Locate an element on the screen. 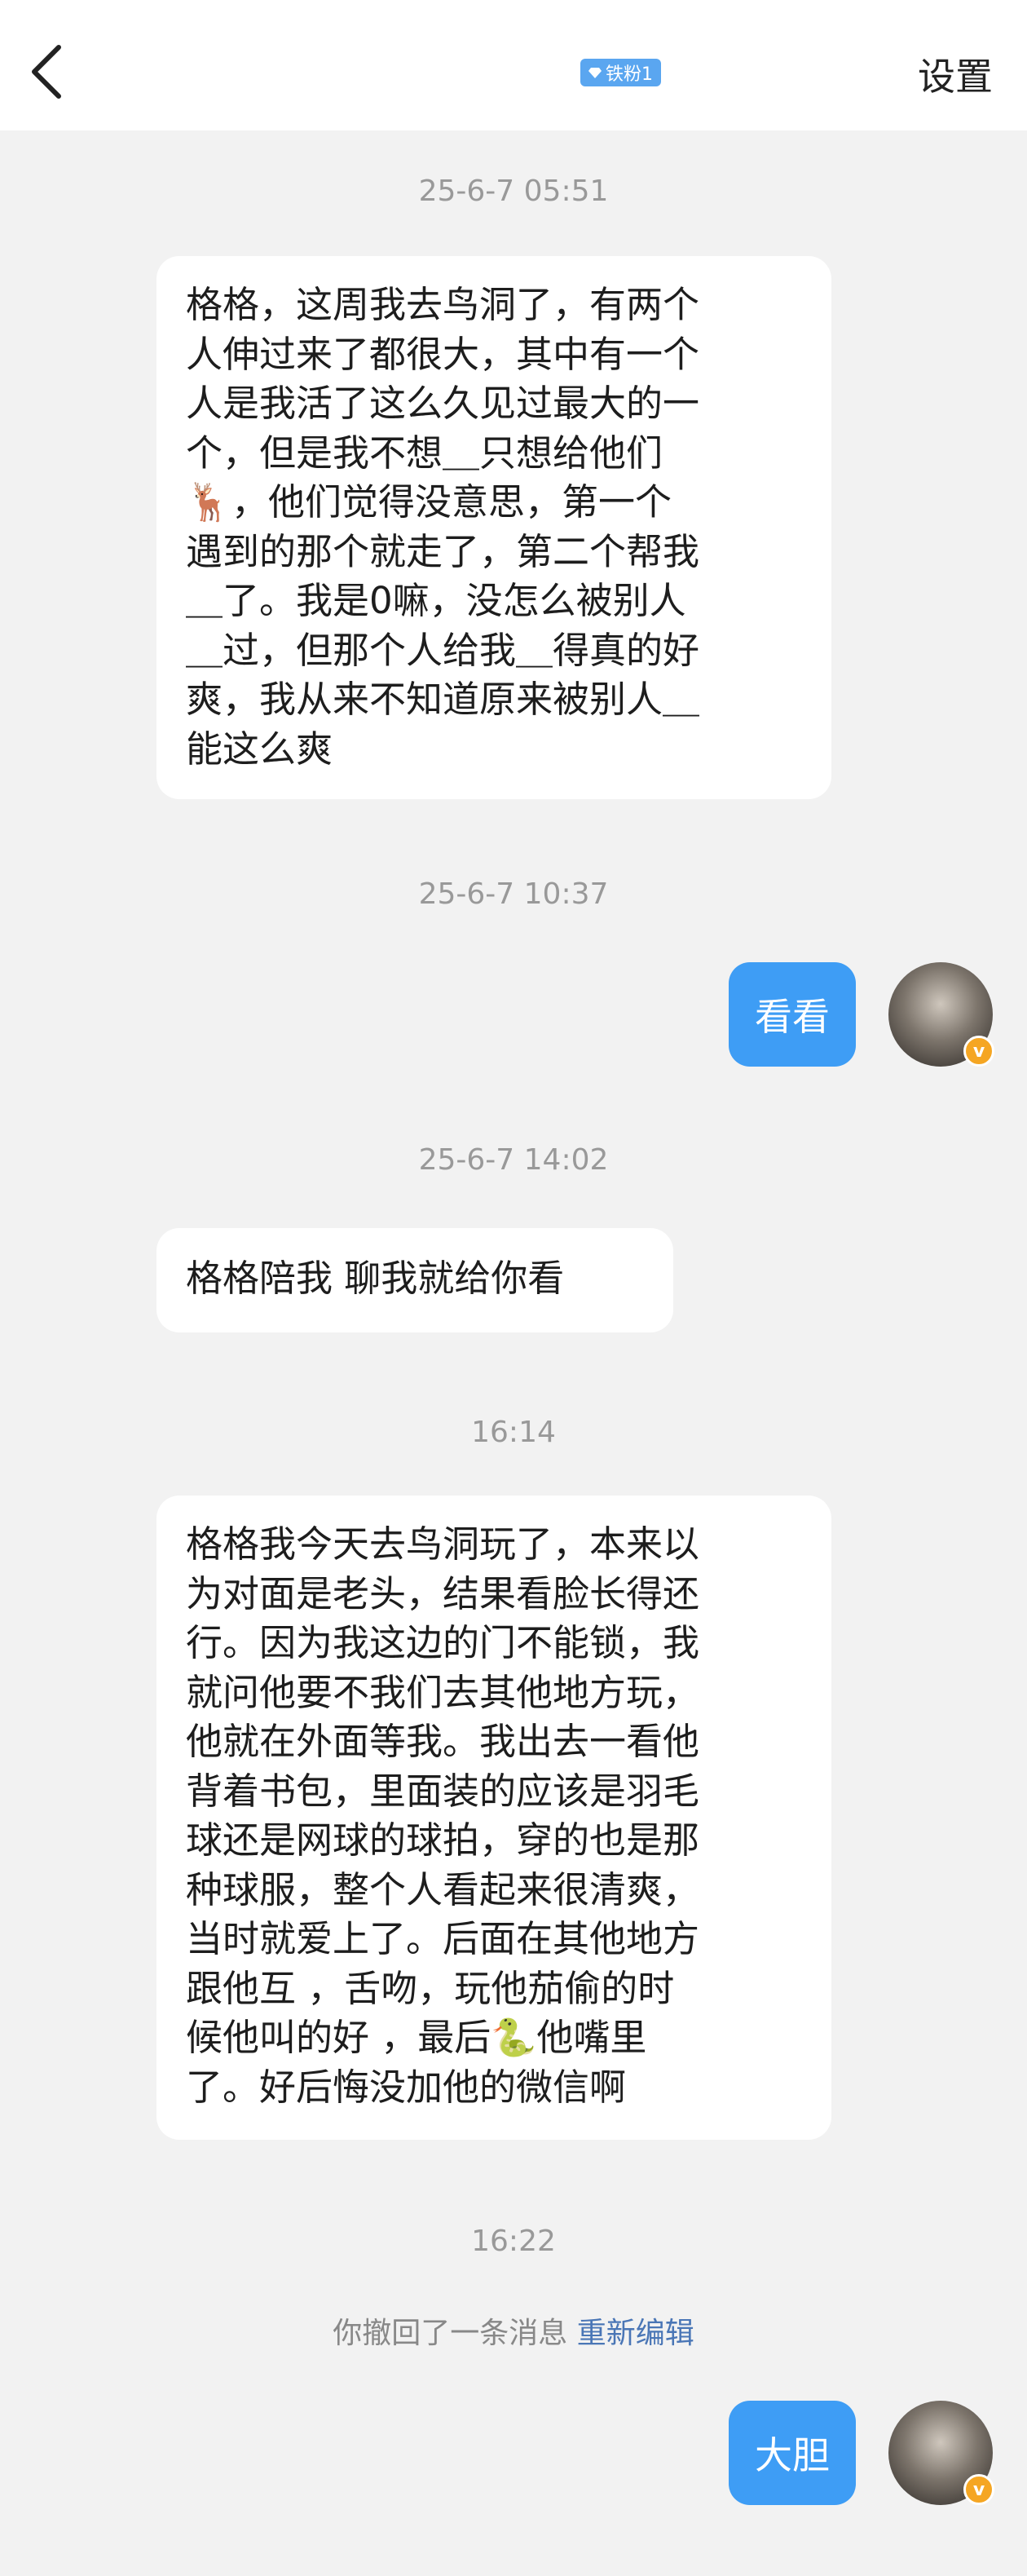  sent-message-bubble: 看看 is located at coordinates (792, 1014).